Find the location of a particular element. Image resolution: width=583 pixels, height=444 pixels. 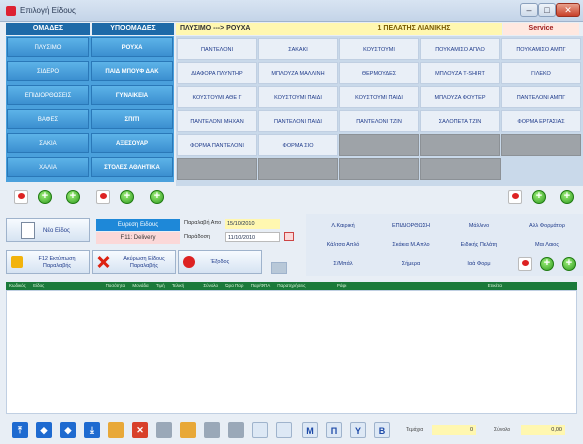

cancel-item-button: Ακύρωση Είδους Παραλαβής is located at coordinates (134, 262).